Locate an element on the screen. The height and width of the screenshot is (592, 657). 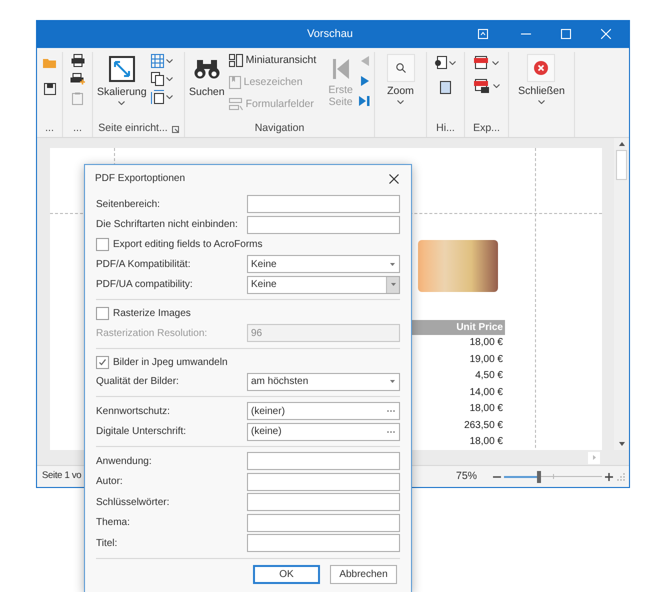
print-button is located at coordinates (77, 60).